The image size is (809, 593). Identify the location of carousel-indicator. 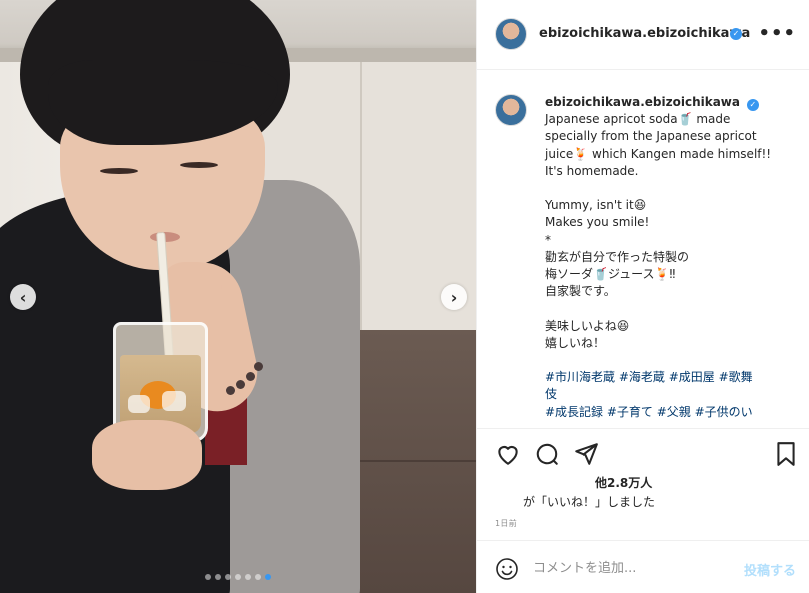
(238, 577).